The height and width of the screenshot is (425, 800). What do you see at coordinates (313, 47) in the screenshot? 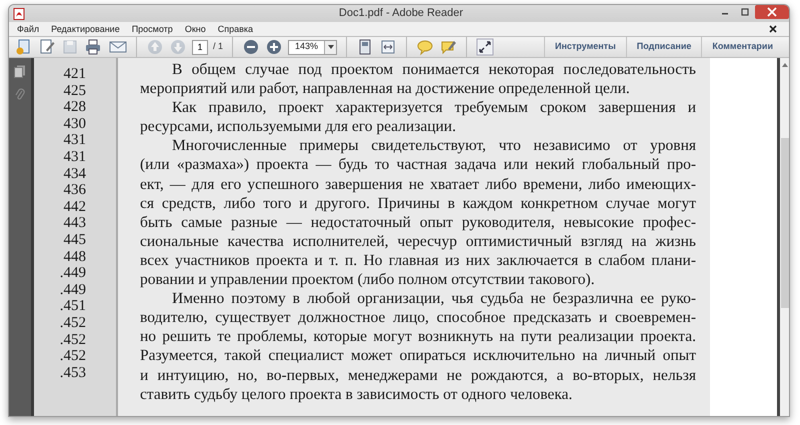
I see `zoom-field: 143%` at bounding box center [313, 47].